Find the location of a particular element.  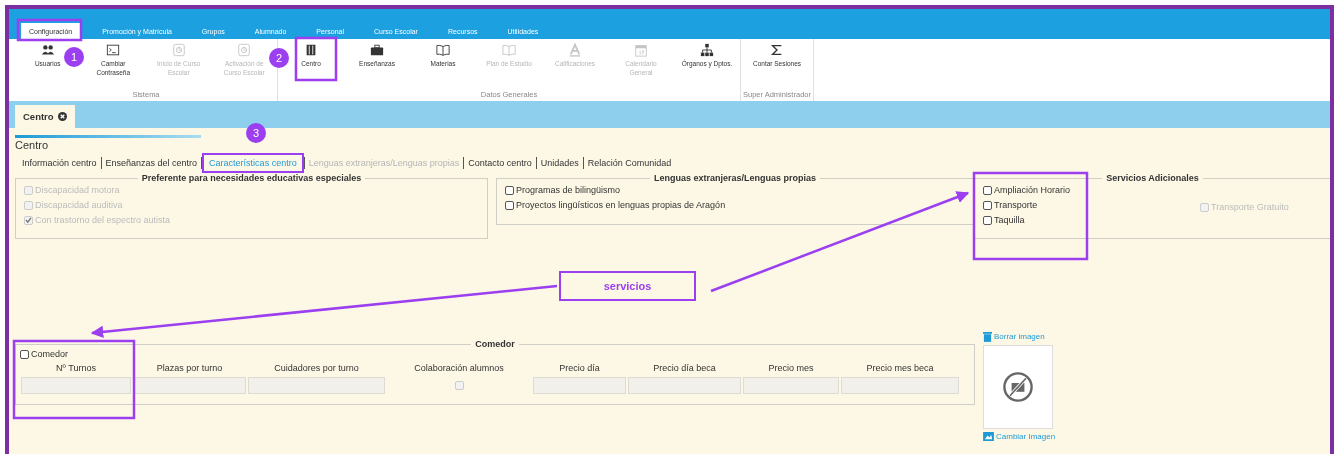

column-label: Precio mes is located at coordinates (791, 368).